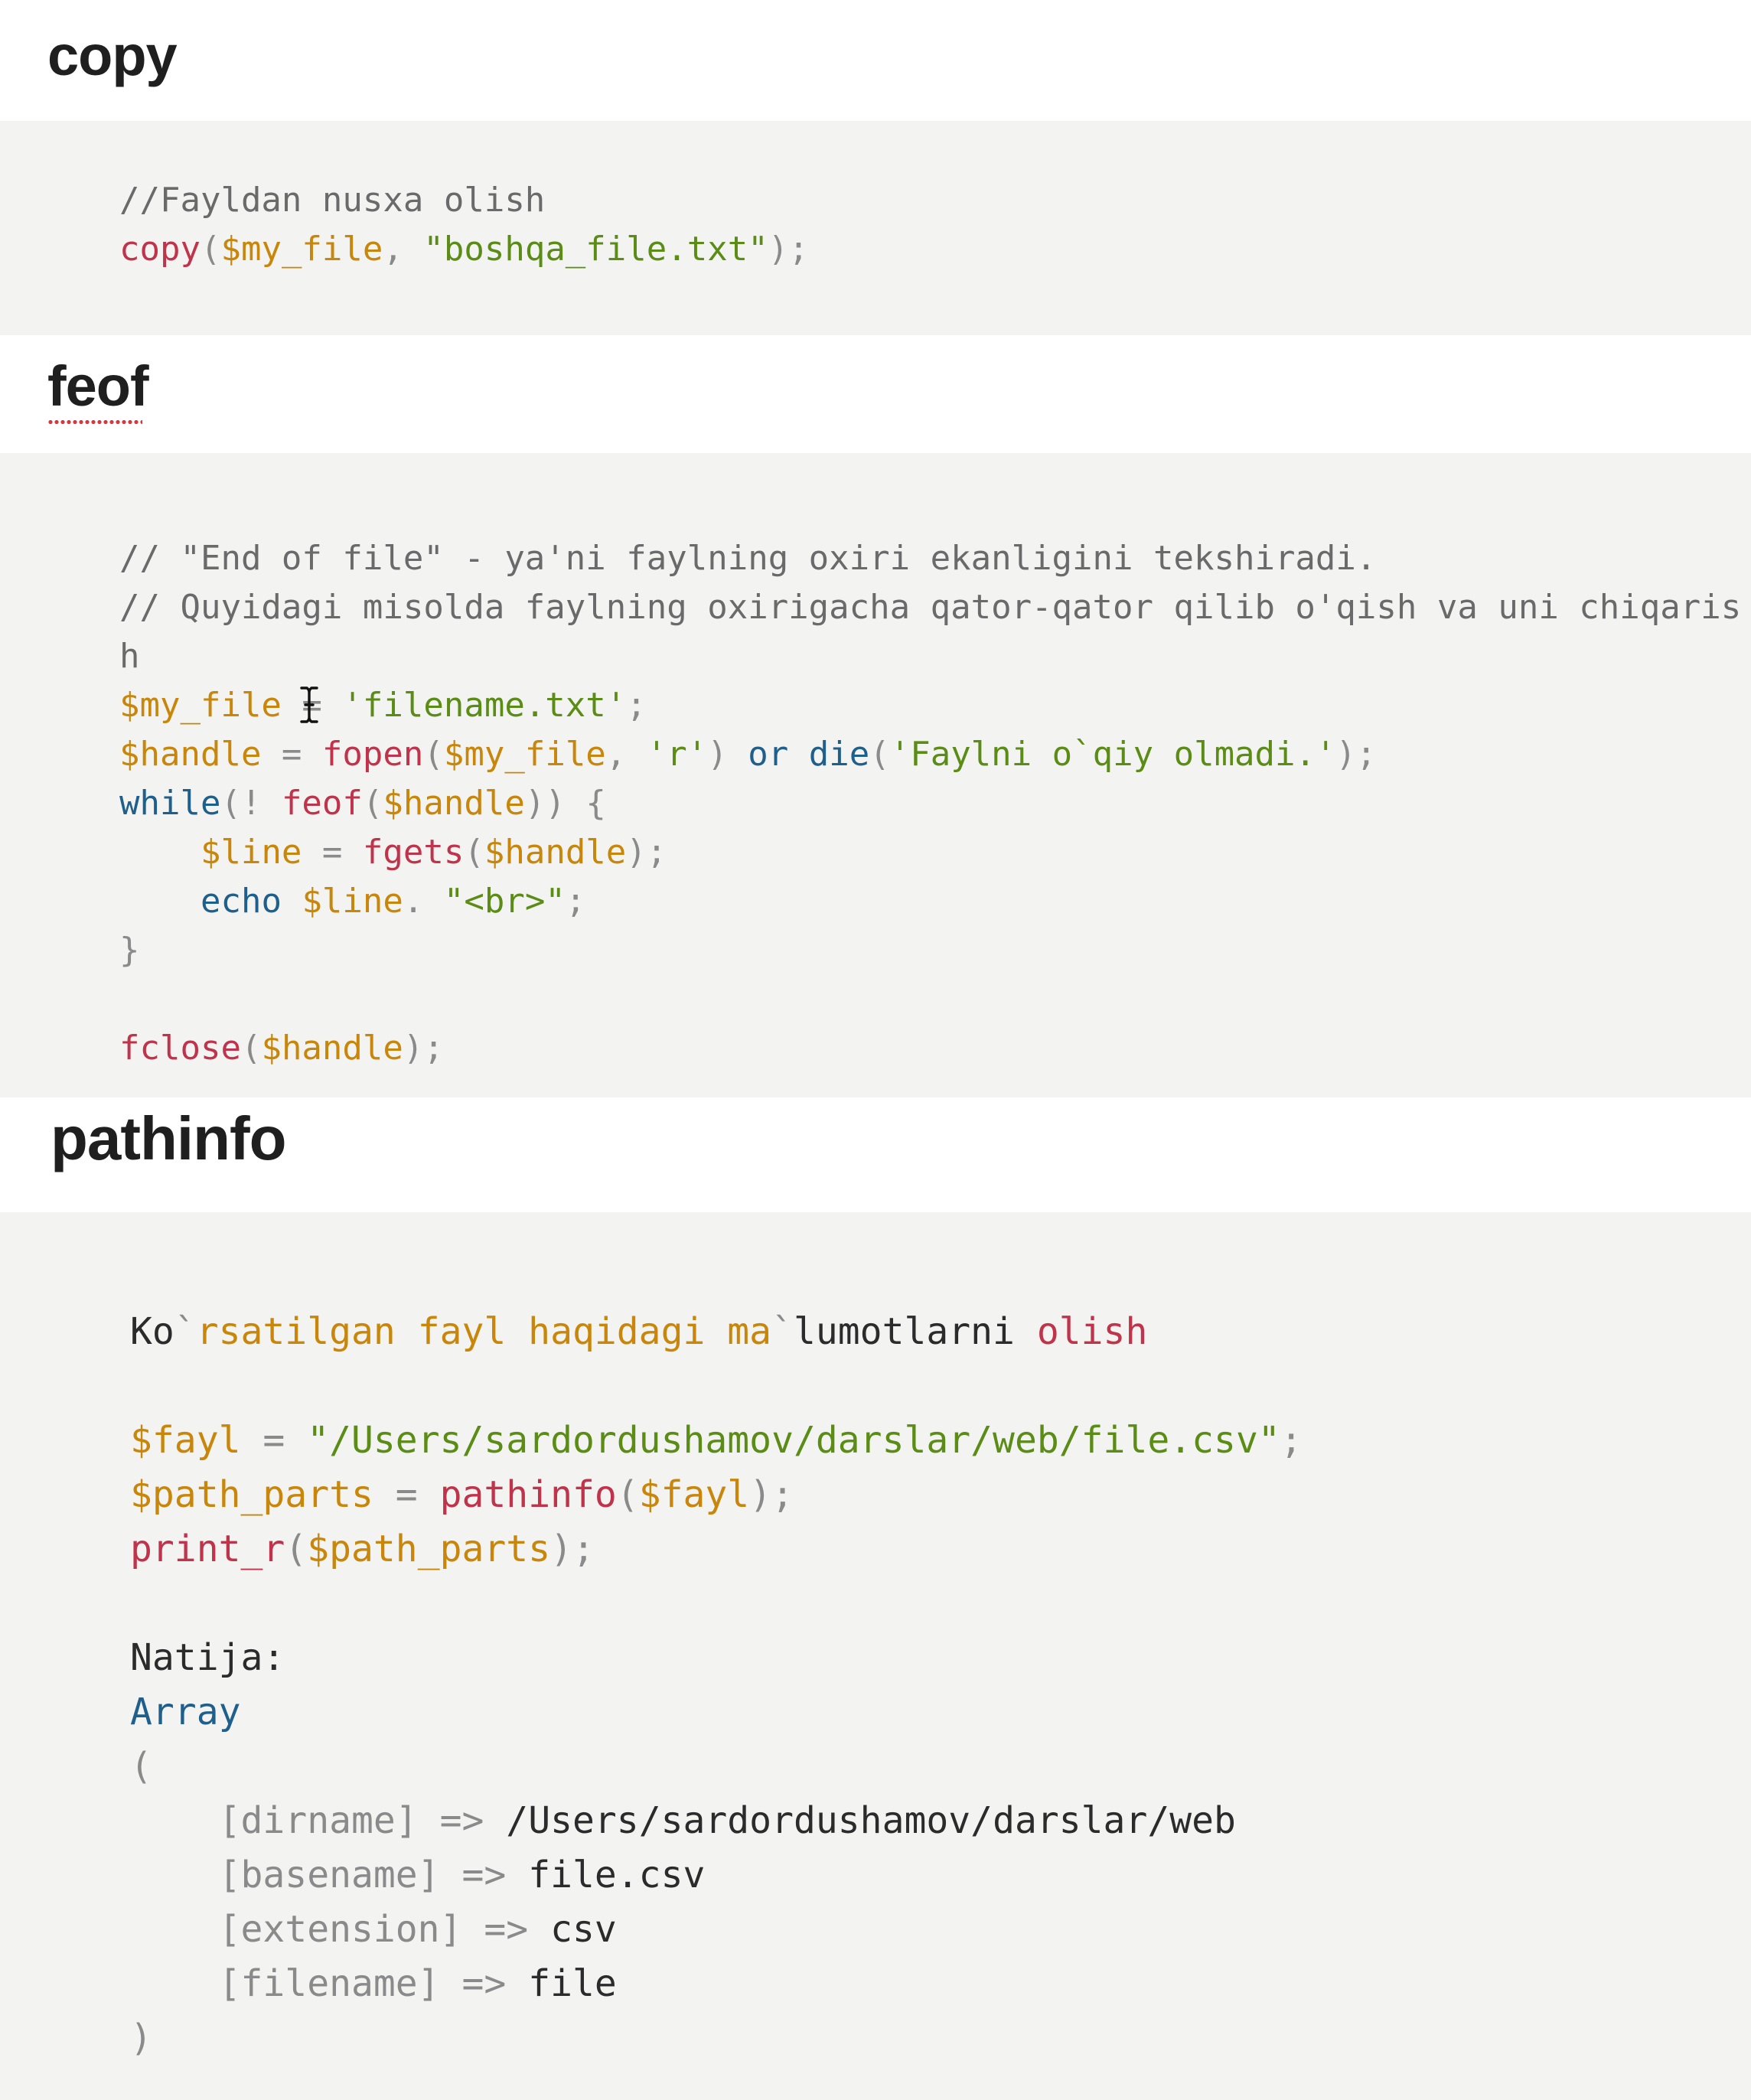  I want to click on code-function: fopen, so click(373, 754).